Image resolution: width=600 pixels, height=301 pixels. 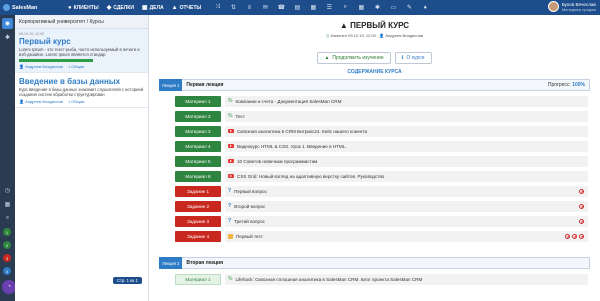 What do you see at coordinates (265, 7) in the screenshot?
I see `mail-icon: ✉` at bounding box center [265, 7].